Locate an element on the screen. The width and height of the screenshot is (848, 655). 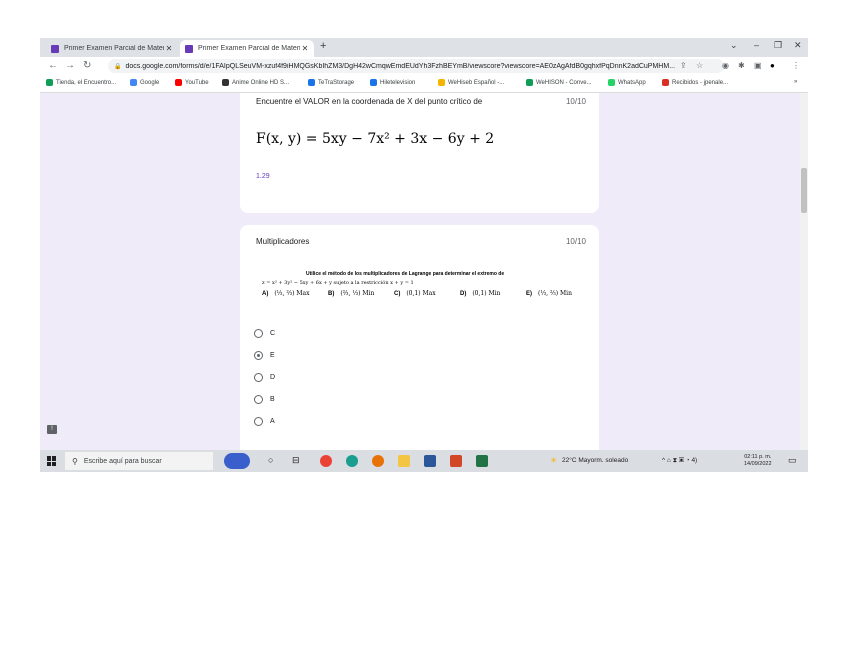
choice-value: (0,1) Max is located at coordinates (421, 293).